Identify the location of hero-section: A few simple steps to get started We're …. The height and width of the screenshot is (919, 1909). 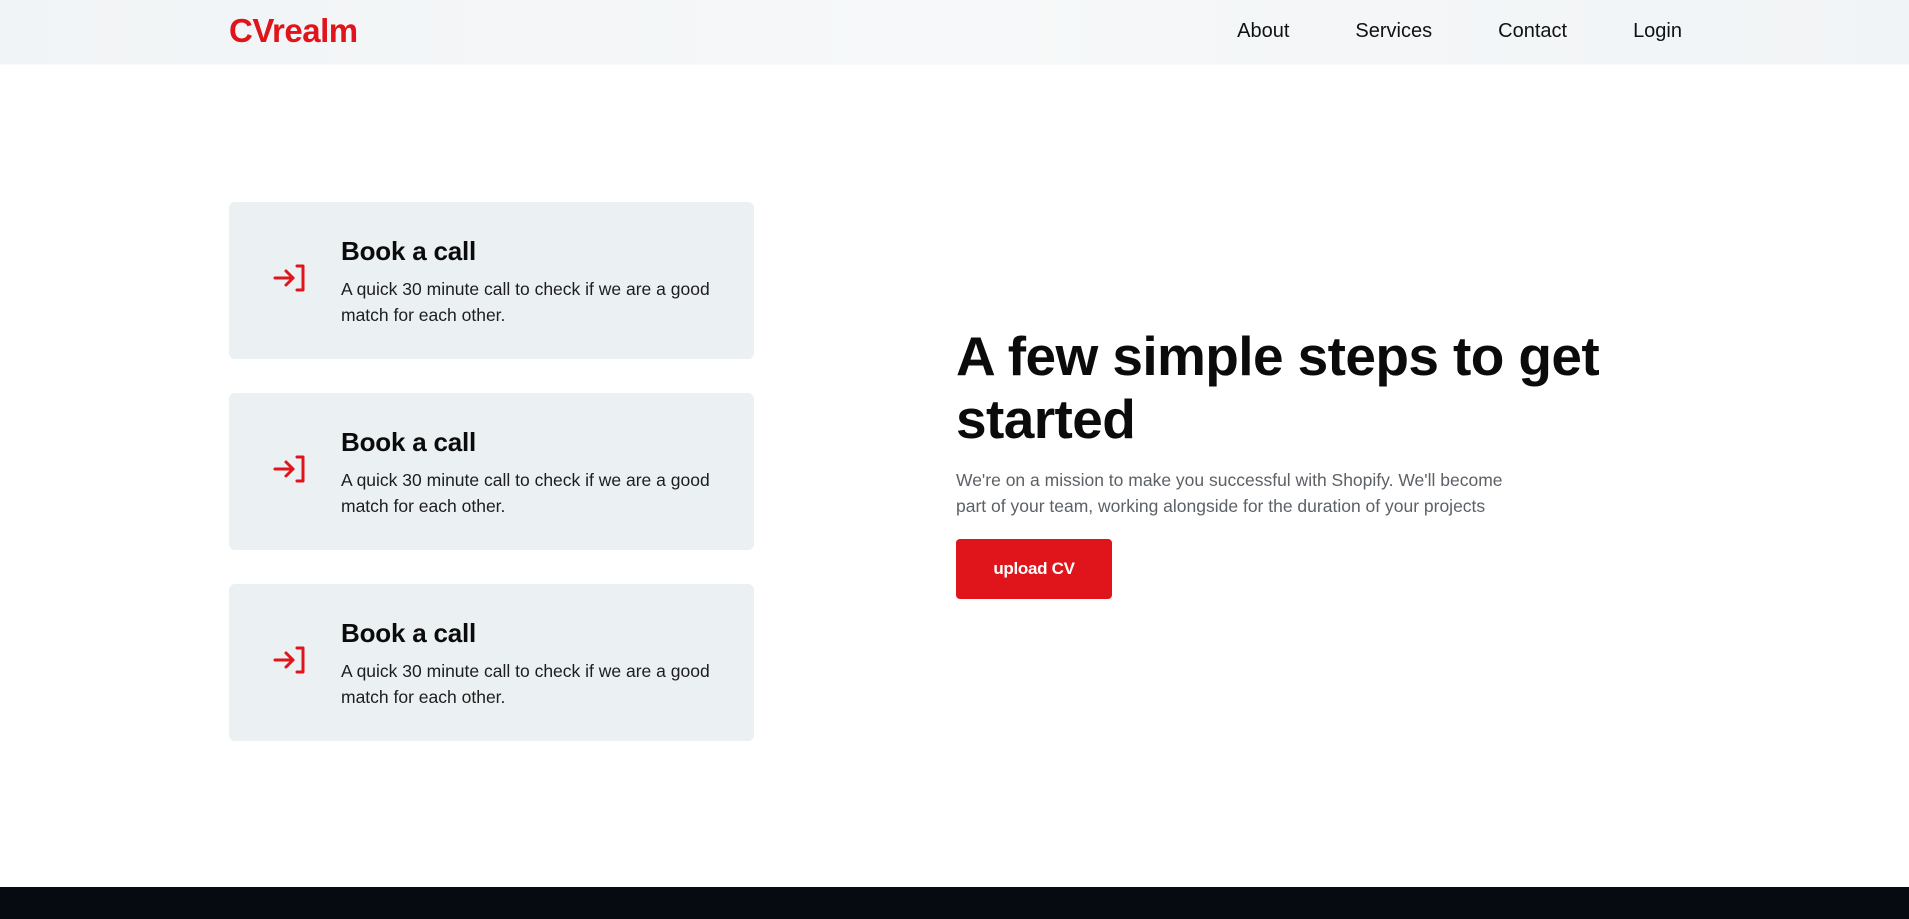
(1286, 462).